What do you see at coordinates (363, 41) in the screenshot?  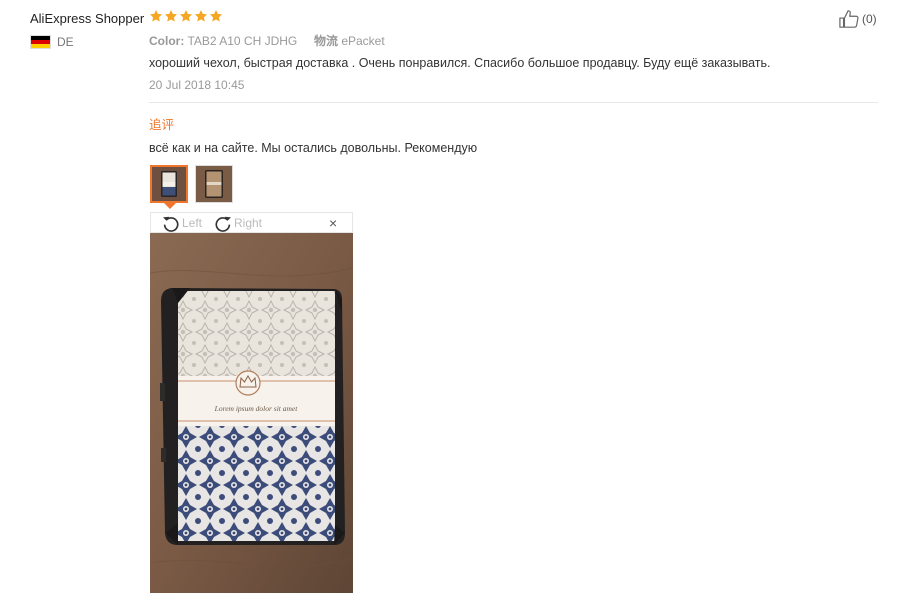 I see `shipping-value: ePacket` at bounding box center [363, 41].